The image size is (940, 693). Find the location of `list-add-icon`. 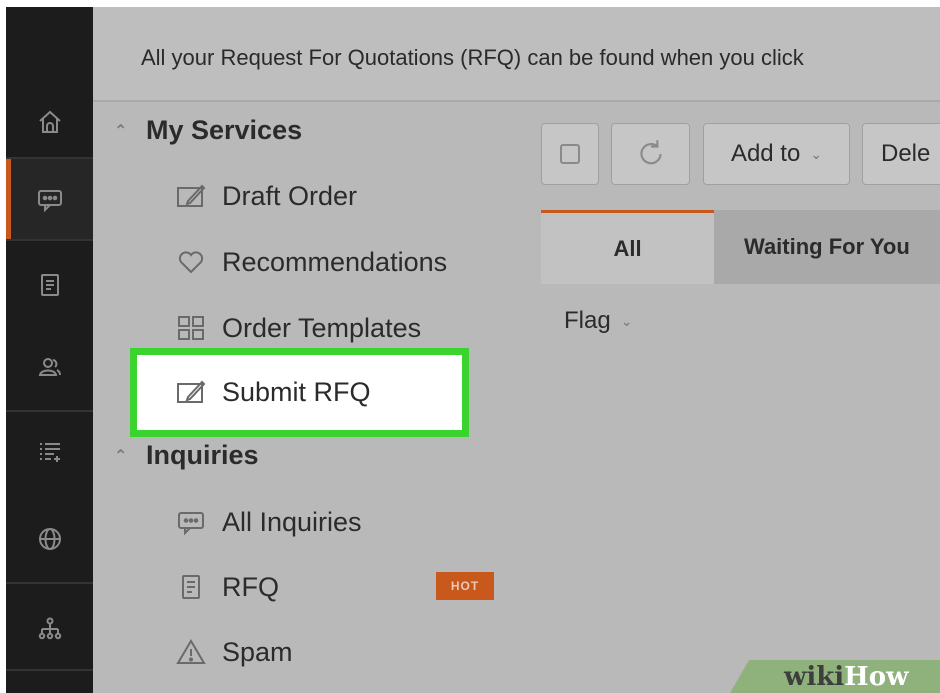

list-add-icon is located at coordinates (49, 452).